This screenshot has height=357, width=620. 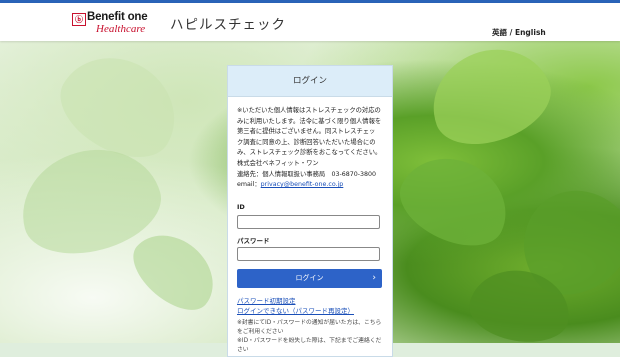 What do you see at coordinates (309, 345) in the screenshot?
I see `note-lost-credentials: ※ID・パスワードを紛失した際は、下記までご連絡ください` at bounding box center [309, 345].